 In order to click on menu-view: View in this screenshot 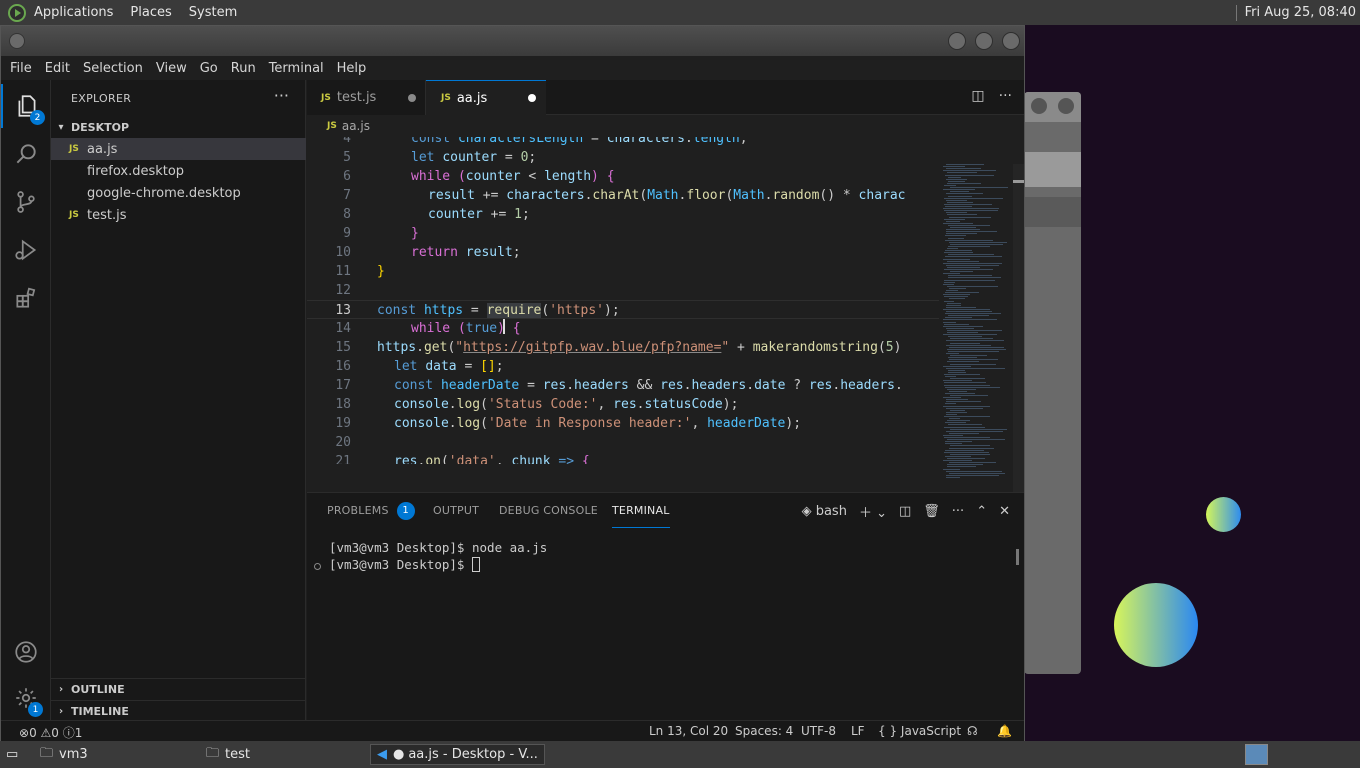, I will do `click(171, 68)`.